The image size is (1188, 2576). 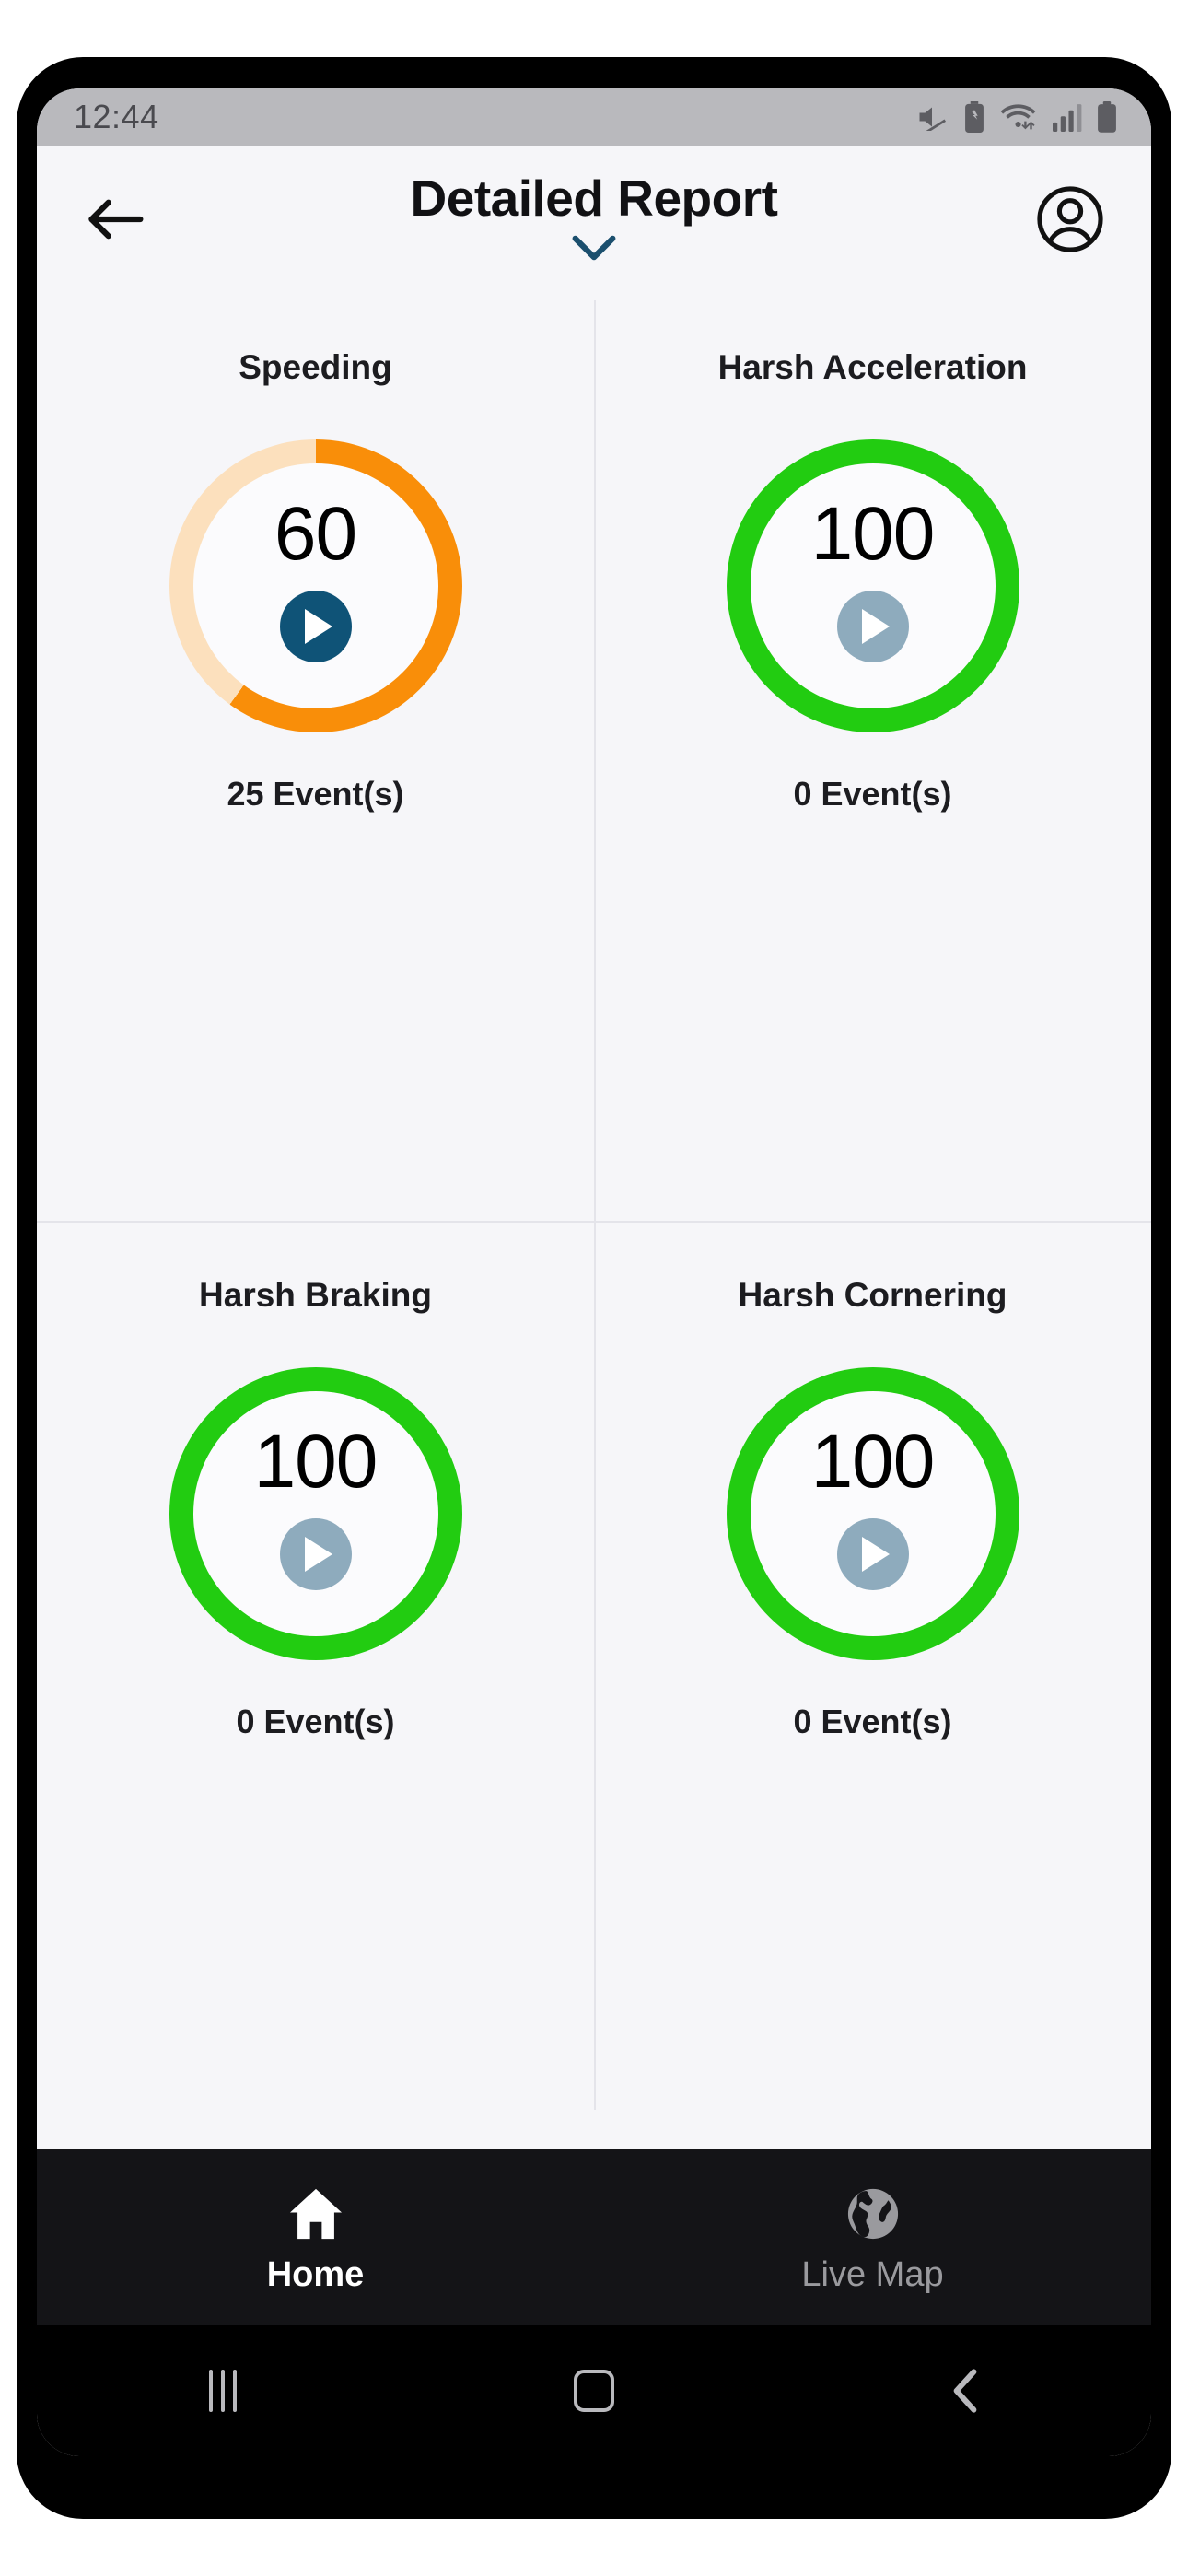 I want to click on system-back-button, so click(x=965, y=2391).